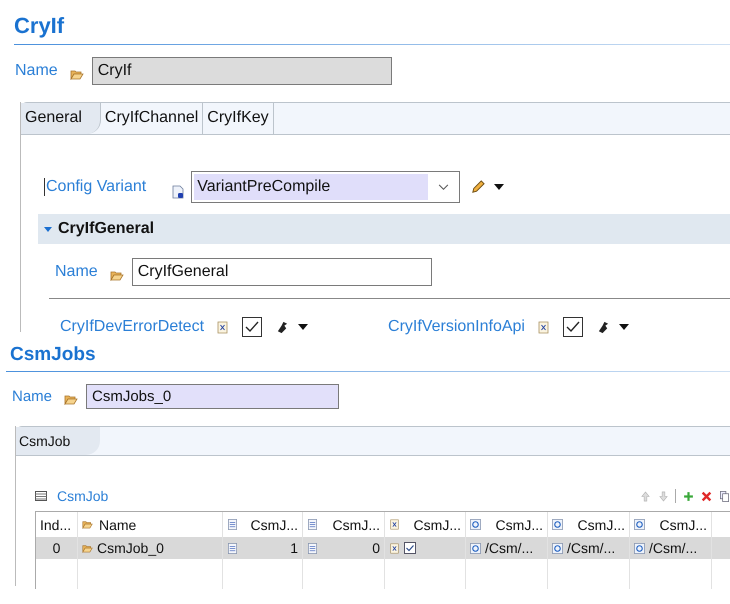 Image resolution: width=730 pixels, height=604 pixels. I want to click on table-title: CsmJob, so click(82, 496).